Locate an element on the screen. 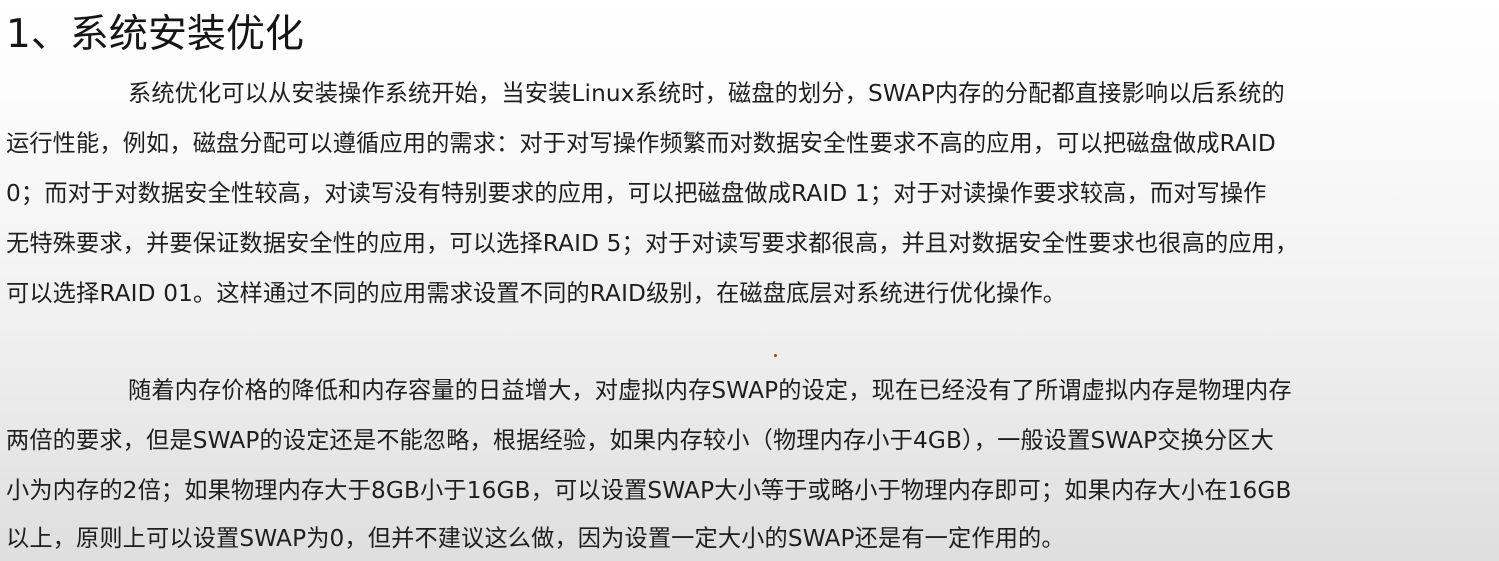 This screenshot has height=561, width=1499. section-title: 1、系统安装优化 is located at coordinates (155, 34).